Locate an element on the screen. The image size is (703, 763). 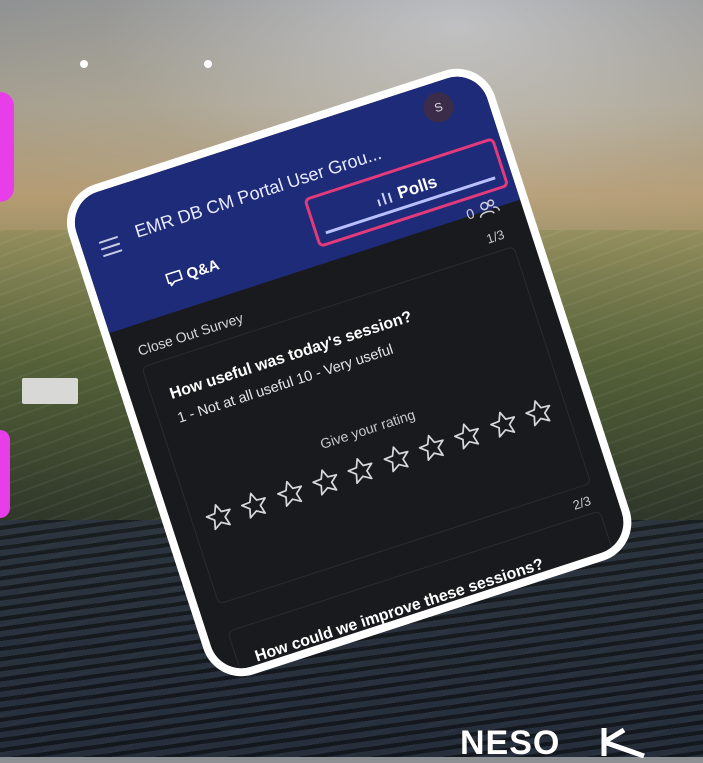
question-counter: 2/3 is located at coordinates (581, 503).